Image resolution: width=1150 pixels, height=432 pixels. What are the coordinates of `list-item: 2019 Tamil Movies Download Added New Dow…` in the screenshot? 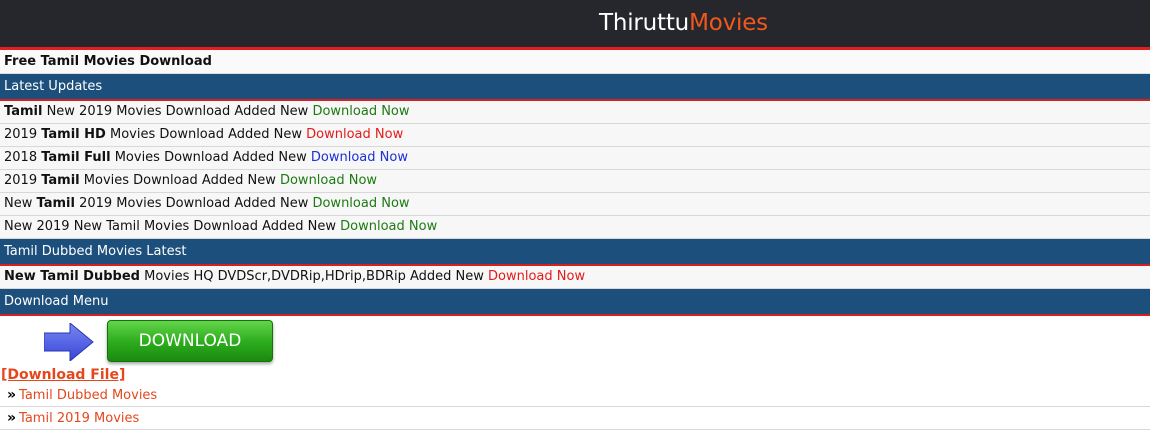 It's located at (575, 181).